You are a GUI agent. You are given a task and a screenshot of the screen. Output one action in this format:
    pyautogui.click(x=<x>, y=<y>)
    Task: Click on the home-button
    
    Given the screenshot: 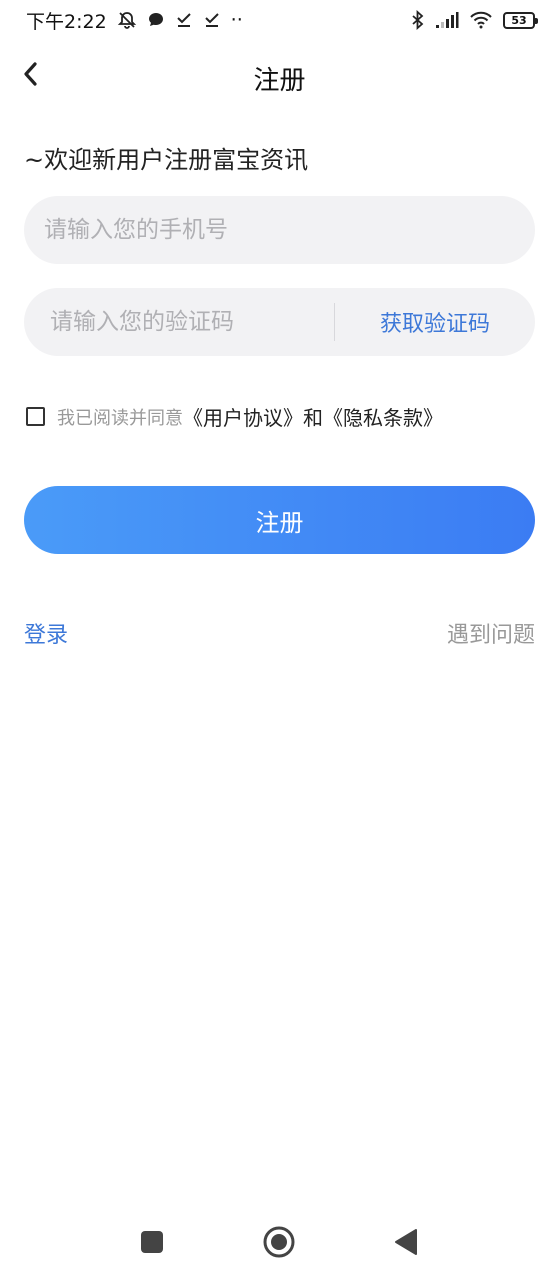 What is the action you would take?
    pyautogui.click(x=279, y=1244)
    